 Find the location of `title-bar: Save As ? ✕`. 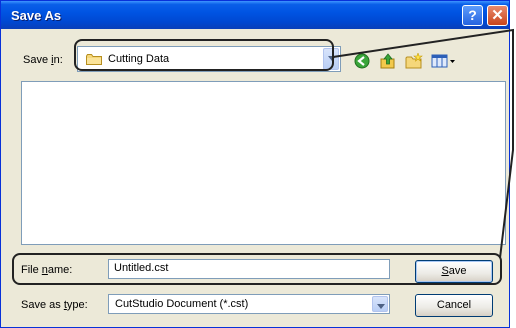

title-bar: Save As ? ✕ is located at coordinates (255, 15).